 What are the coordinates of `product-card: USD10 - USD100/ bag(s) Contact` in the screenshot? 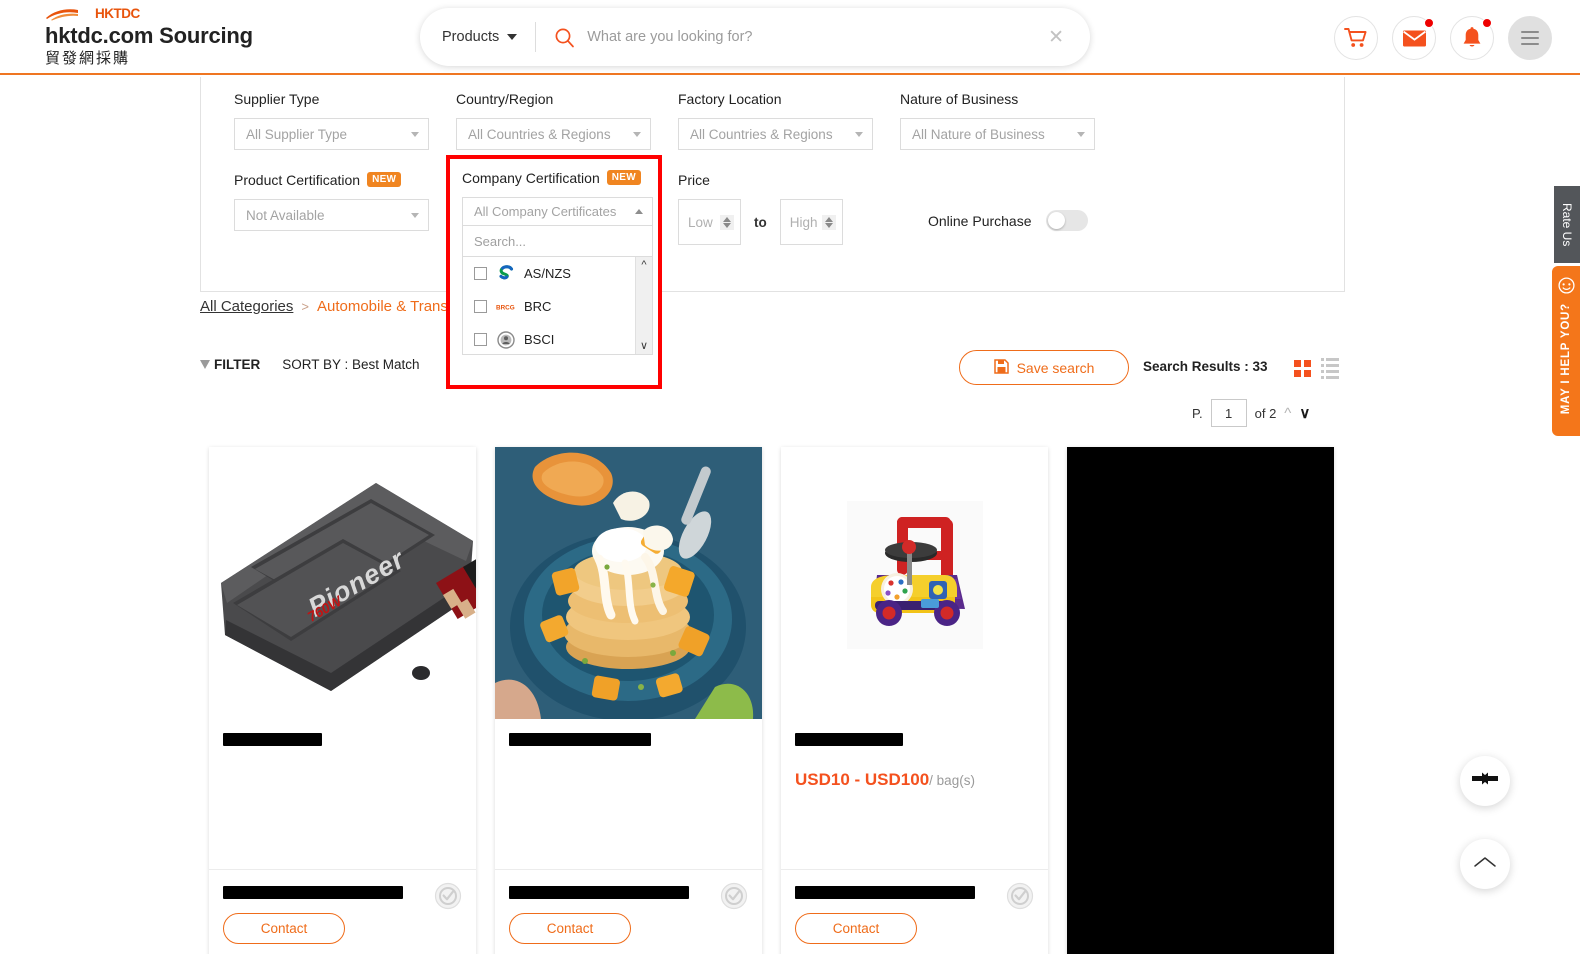 It's located at (914, 700).